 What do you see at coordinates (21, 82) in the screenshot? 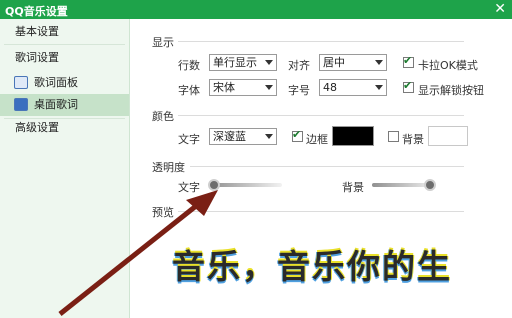
I see `lyrics-panel-icon` at bounding box center [21, 82].